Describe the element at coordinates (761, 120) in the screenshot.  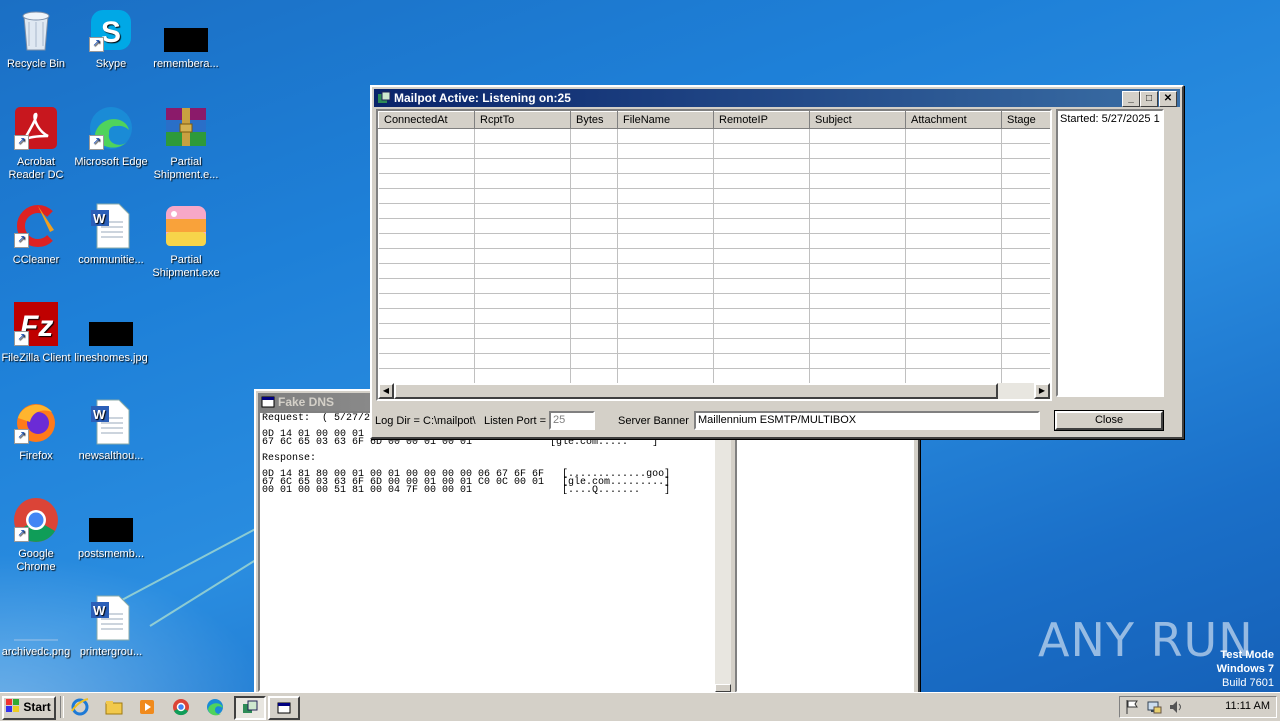
I see `column-header-remoteip: RemoteIP` at that location.